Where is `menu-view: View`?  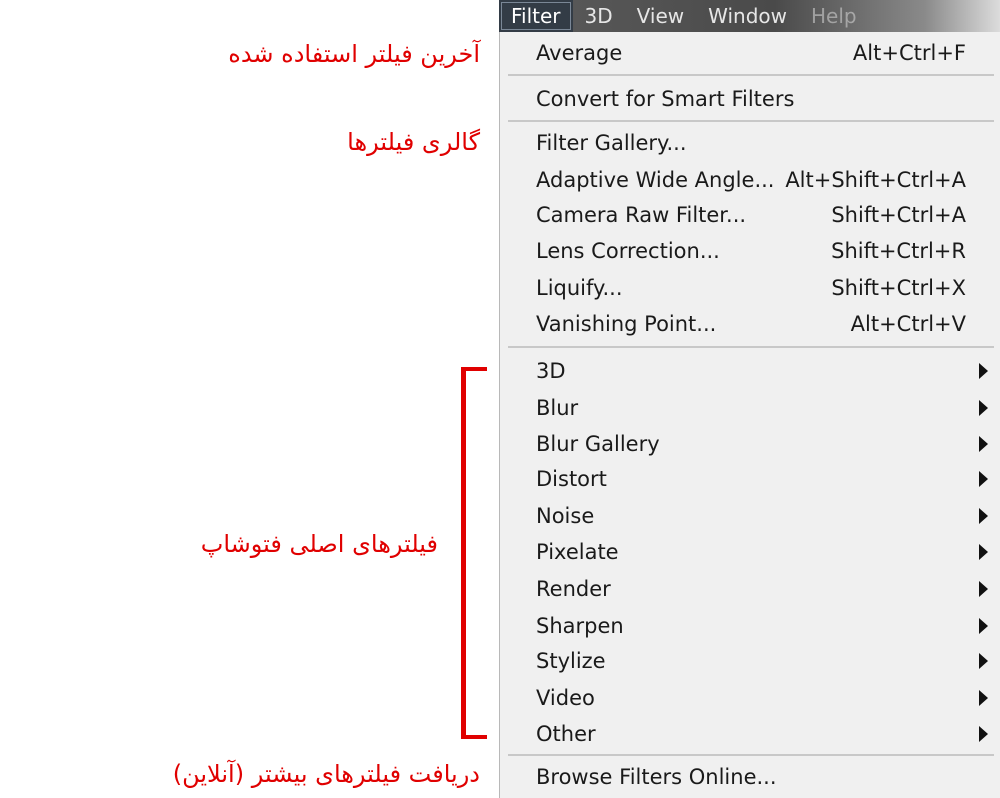
menu-view: View is located at coordinates (660, 16).